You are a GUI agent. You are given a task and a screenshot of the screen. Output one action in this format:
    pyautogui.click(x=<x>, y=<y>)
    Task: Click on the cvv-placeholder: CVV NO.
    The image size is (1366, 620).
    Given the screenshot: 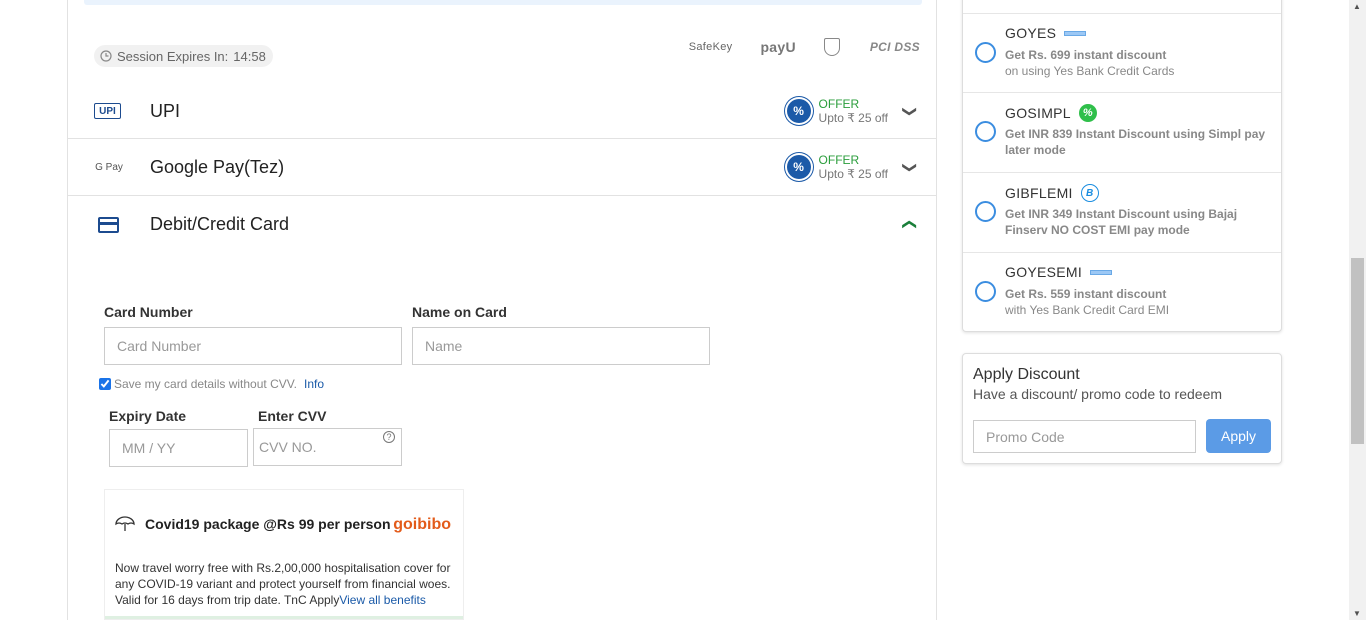 What is the action you would take?
    pyautogui.click(x=288, y=447)
    